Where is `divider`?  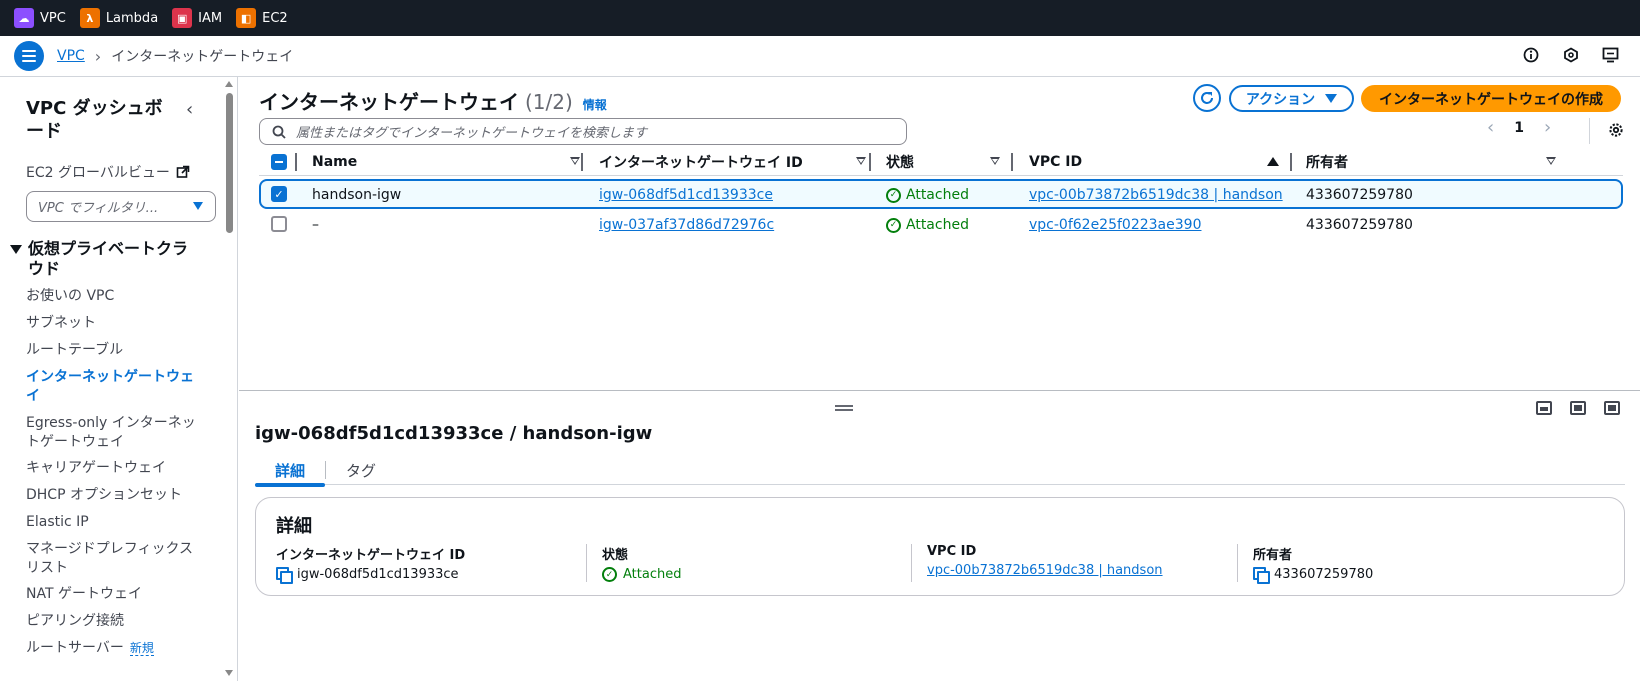 divider is located at coordinates (586, 563).